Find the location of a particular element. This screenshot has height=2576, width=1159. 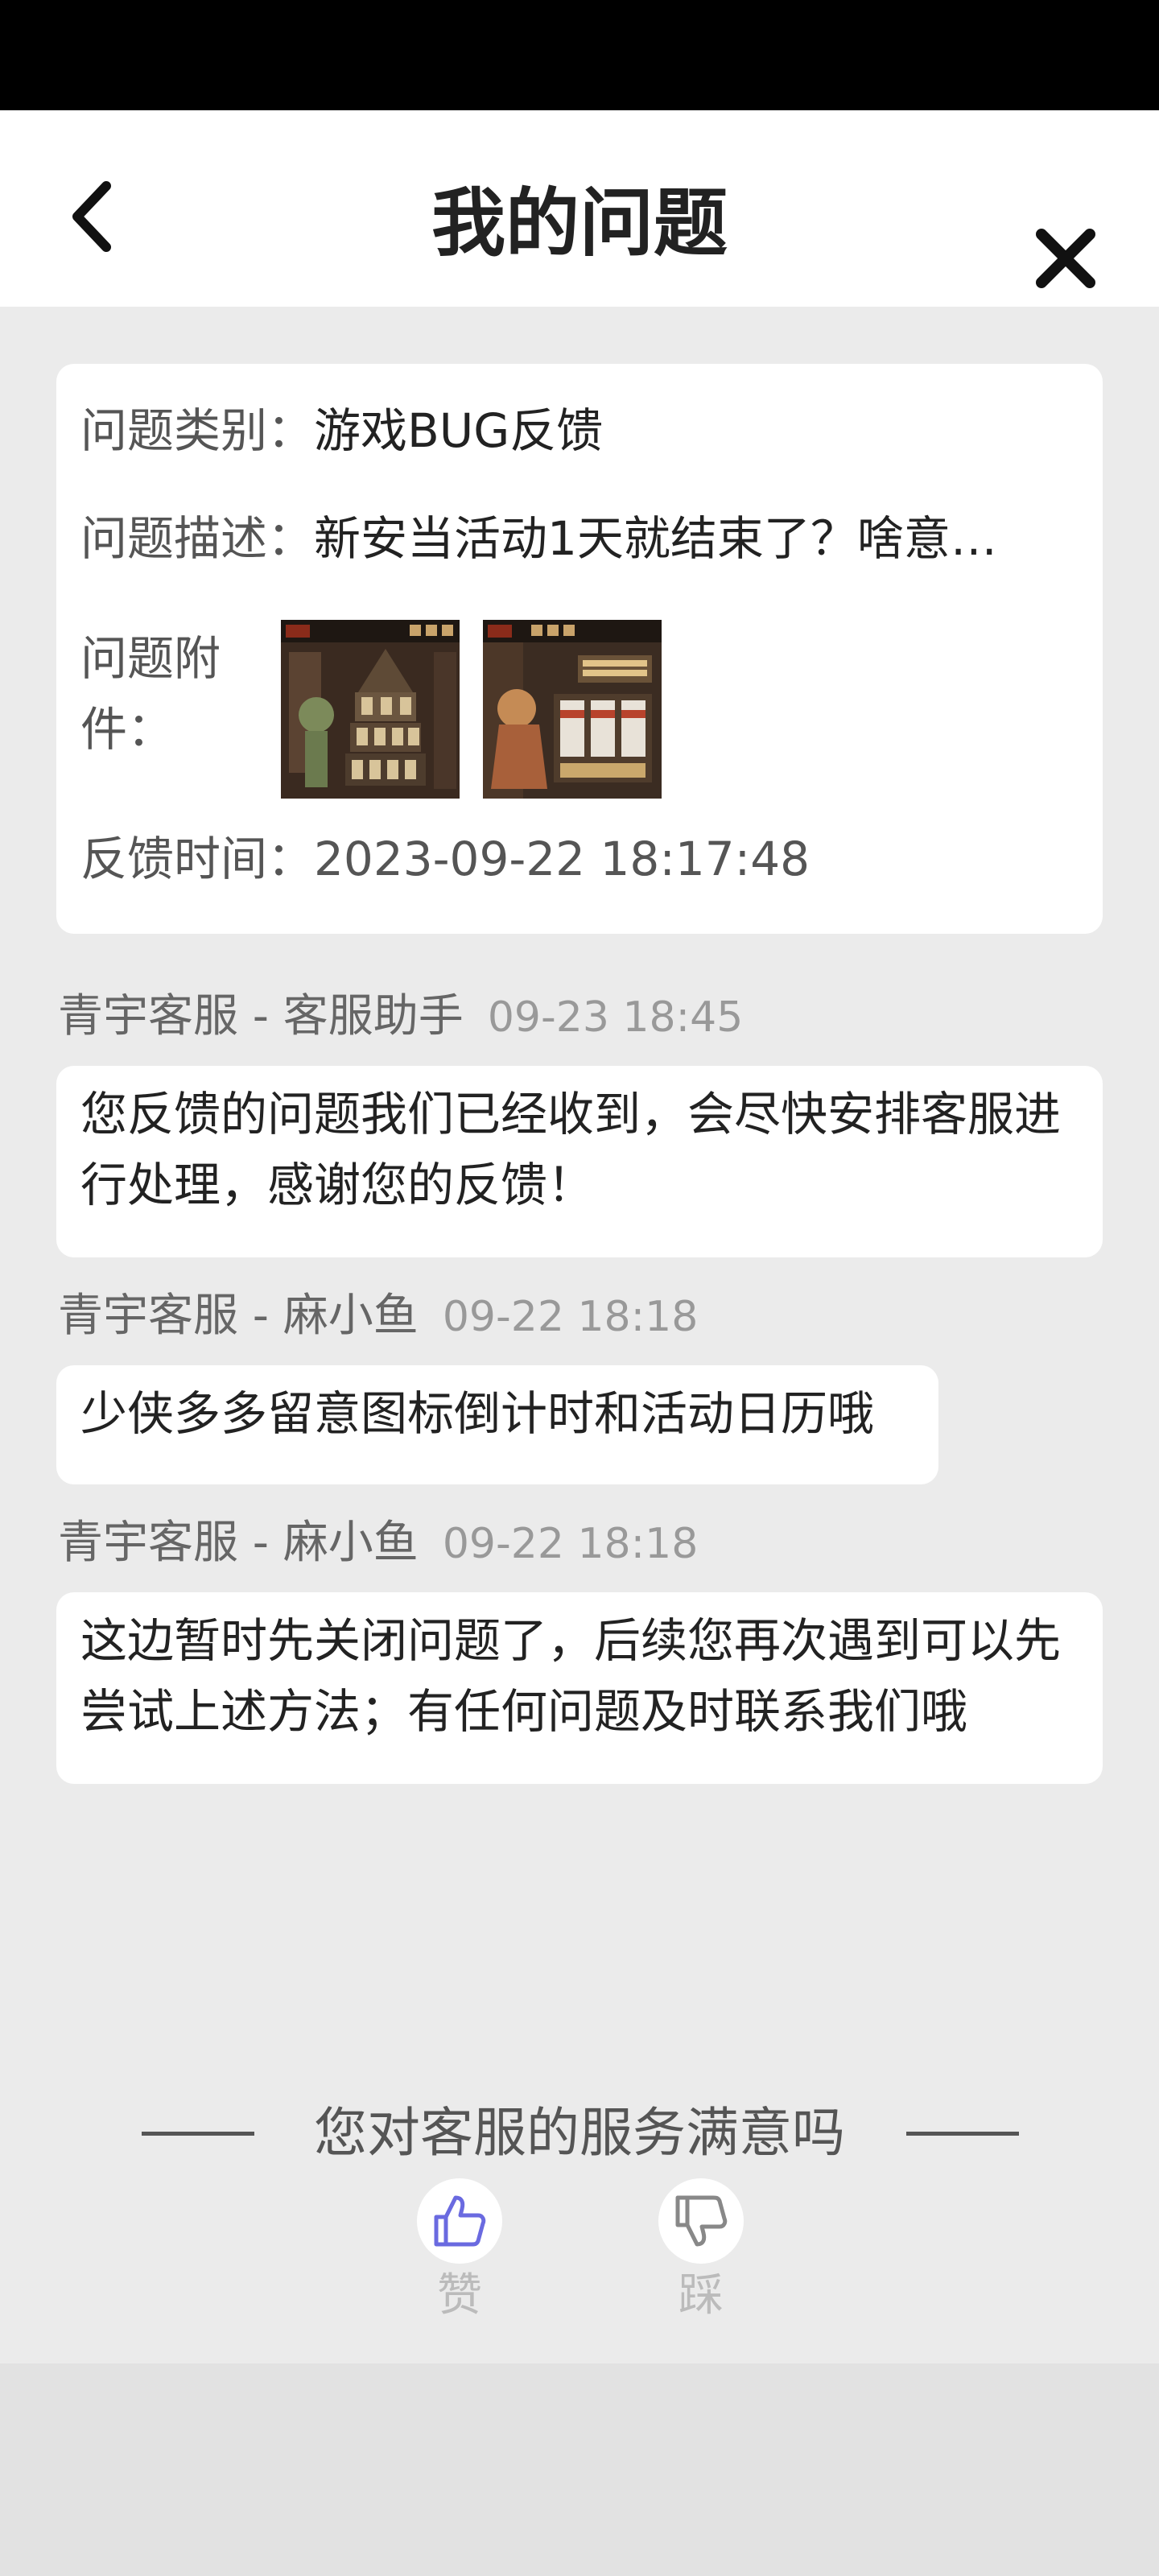

message-text: 这边暂时先关闭问题了，后续您再次遇到可以先尝试上述方法；有任何问题及时联系我们哦 is located at coordinates (571, 1676).